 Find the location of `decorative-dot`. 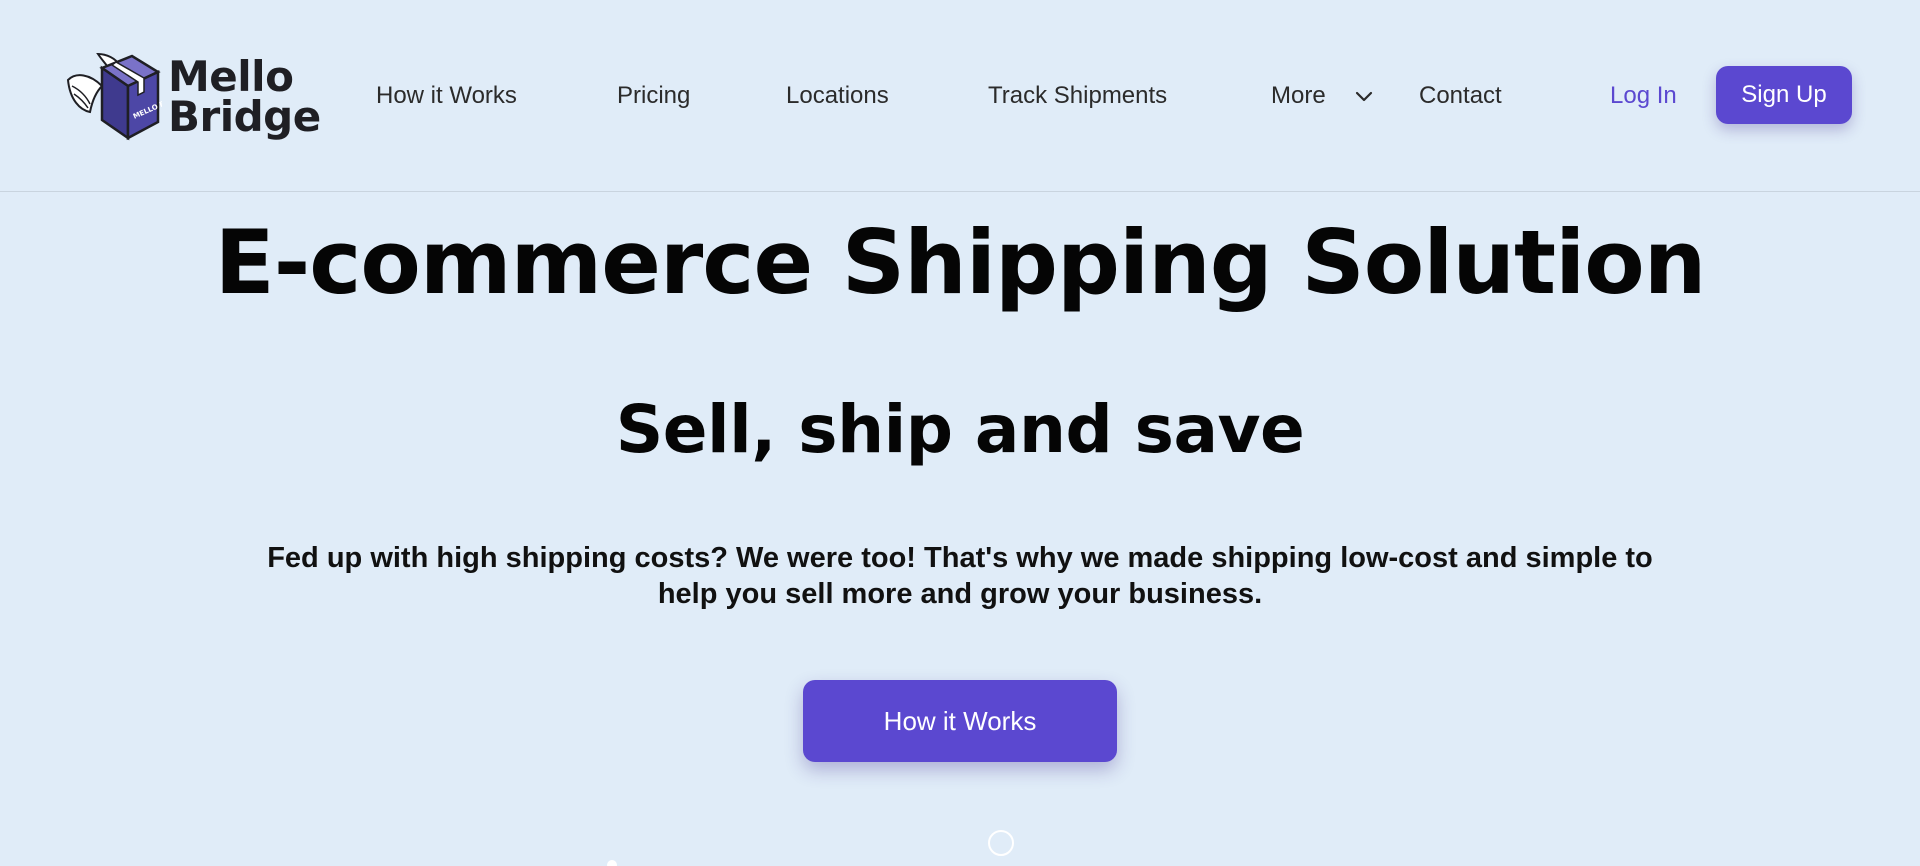

decorative-dot is located at coordinates (612, 863).